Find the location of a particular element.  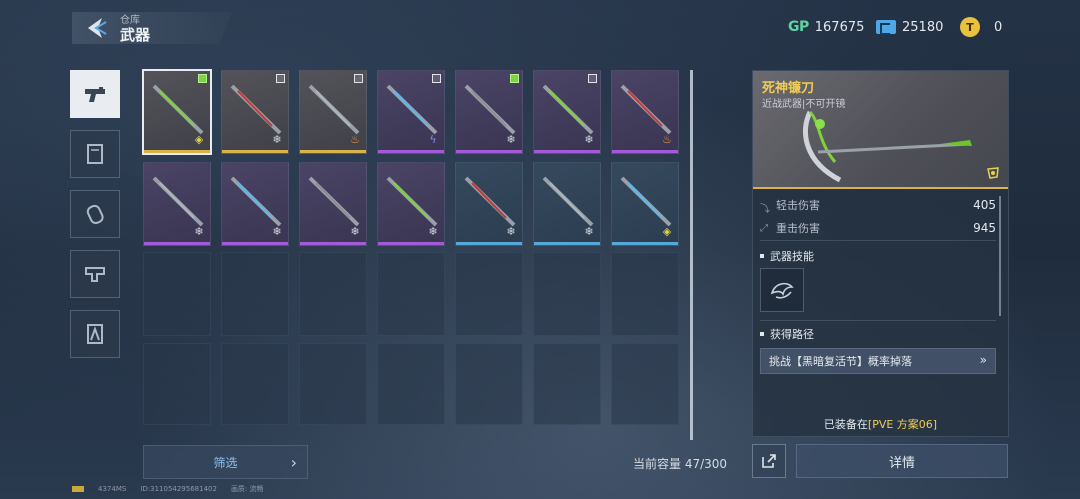

back-arrow-icon is located at coordinates (96, 28).